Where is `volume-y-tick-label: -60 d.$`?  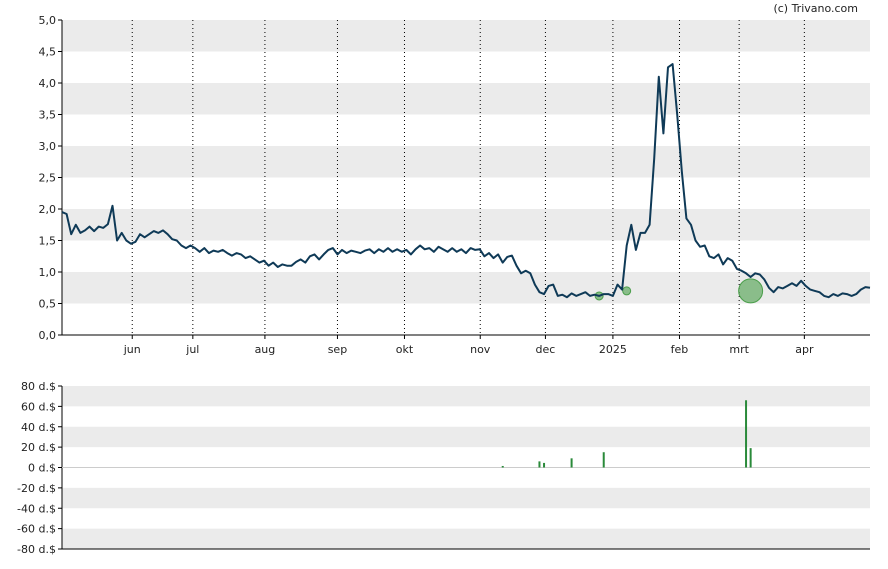
volume-y-tick-label: -60 d.$ is located at coordinates (36, 529).